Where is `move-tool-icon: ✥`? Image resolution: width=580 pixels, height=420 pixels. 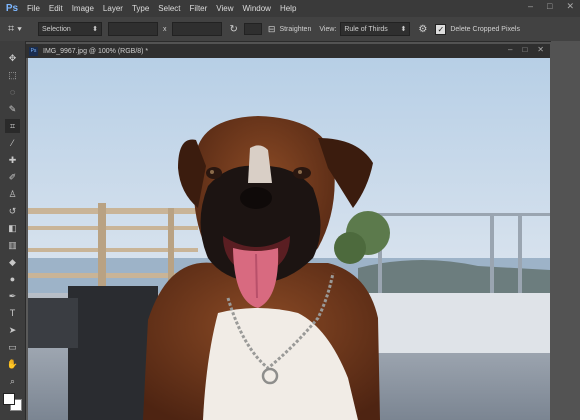
move-tool-icon: ✥ is located at coordinates (12, 58).